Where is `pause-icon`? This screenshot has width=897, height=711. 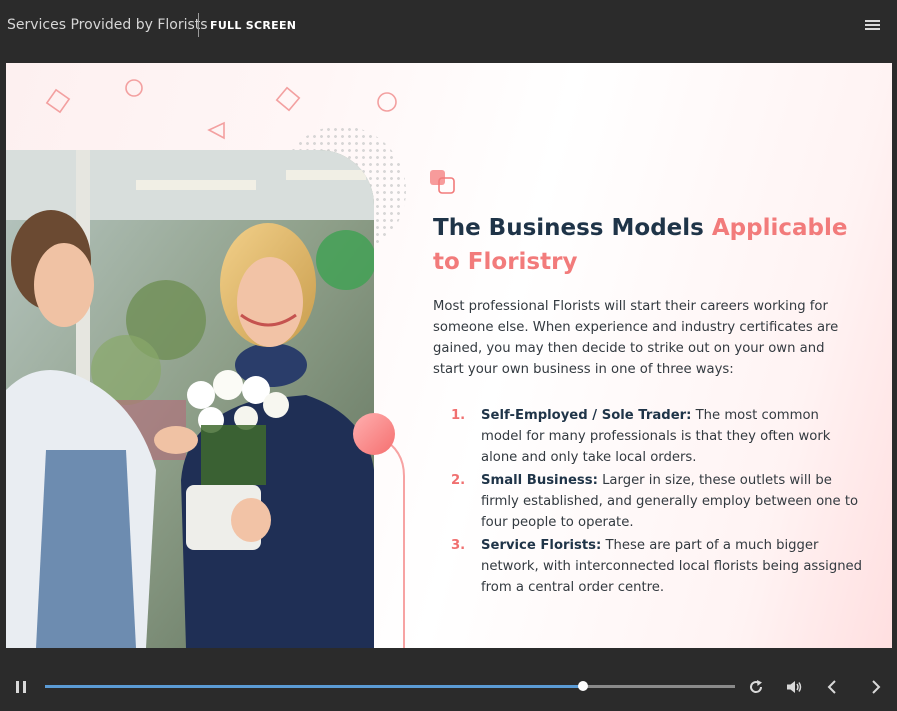
pause-icon is located at coordinates (21, 687).